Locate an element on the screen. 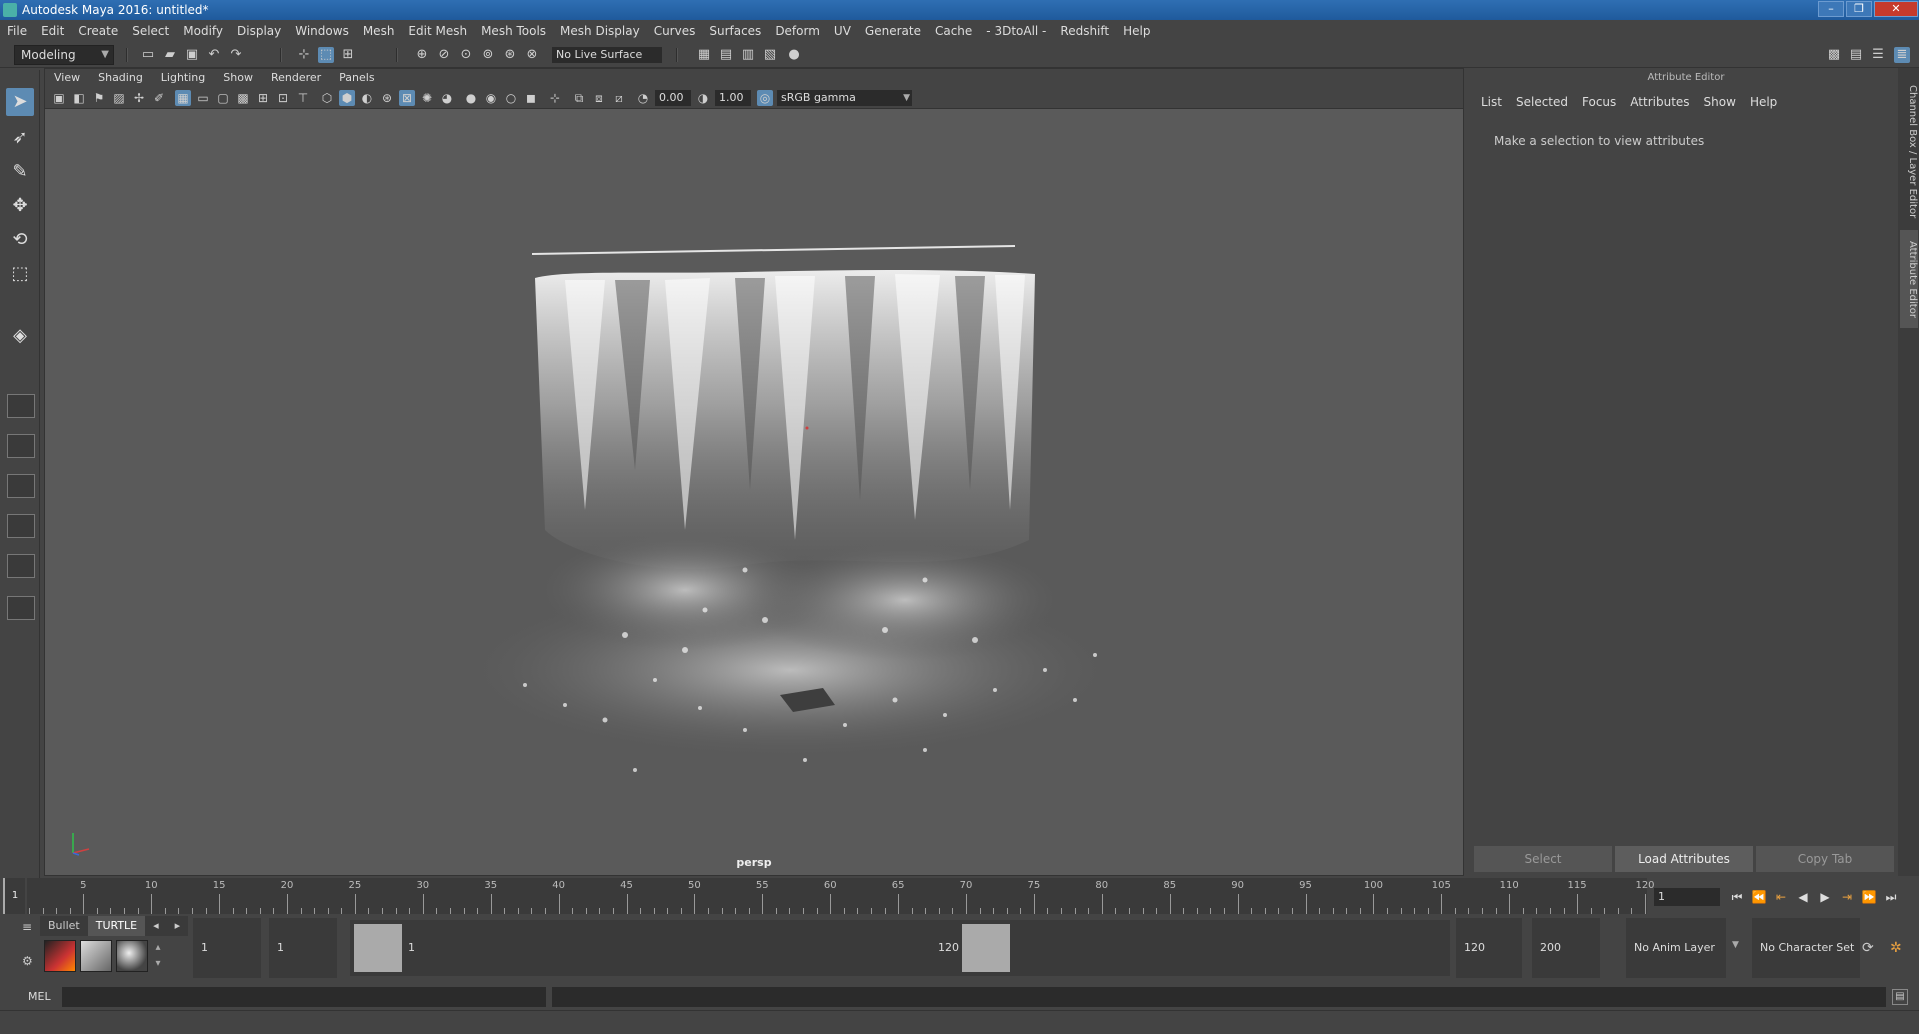  menu-edit-mesh: Edit Mesh is located at coordinates (437, 31).